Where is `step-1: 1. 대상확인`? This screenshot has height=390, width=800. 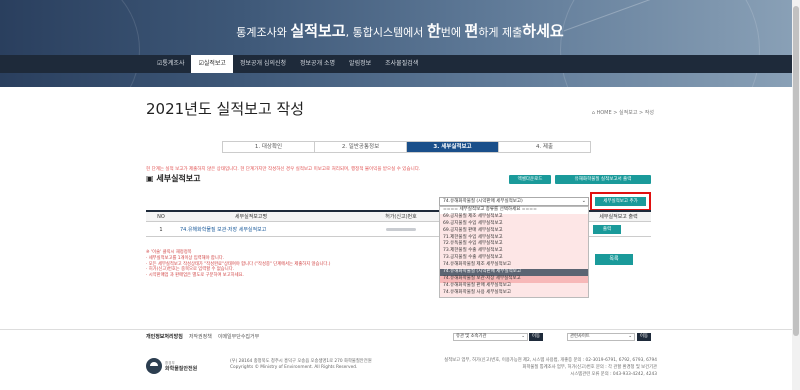 step-1: 1. 대상확인 is located at coordinates (269, 147).